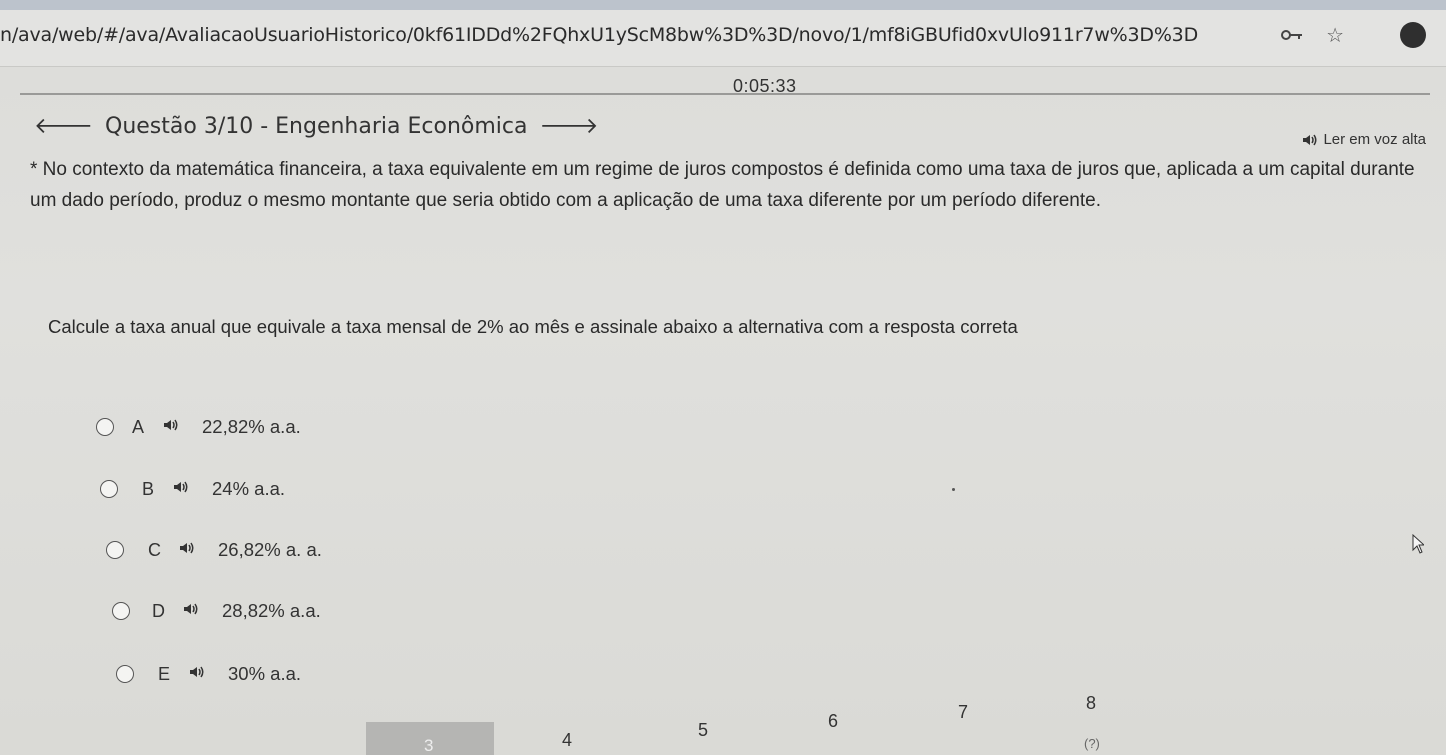 The width and height of the screenshot is (1446, 755). I want to click on page-3-button: 3, so click(430, 738).